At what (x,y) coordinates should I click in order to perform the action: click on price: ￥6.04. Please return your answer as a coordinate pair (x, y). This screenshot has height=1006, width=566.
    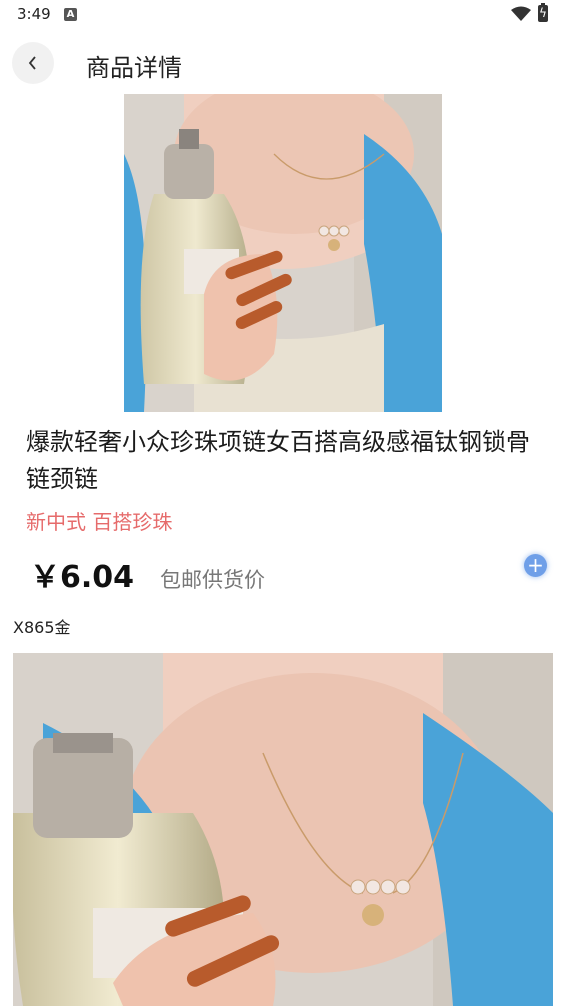
    Looking at the image, I should click on (82, 577).